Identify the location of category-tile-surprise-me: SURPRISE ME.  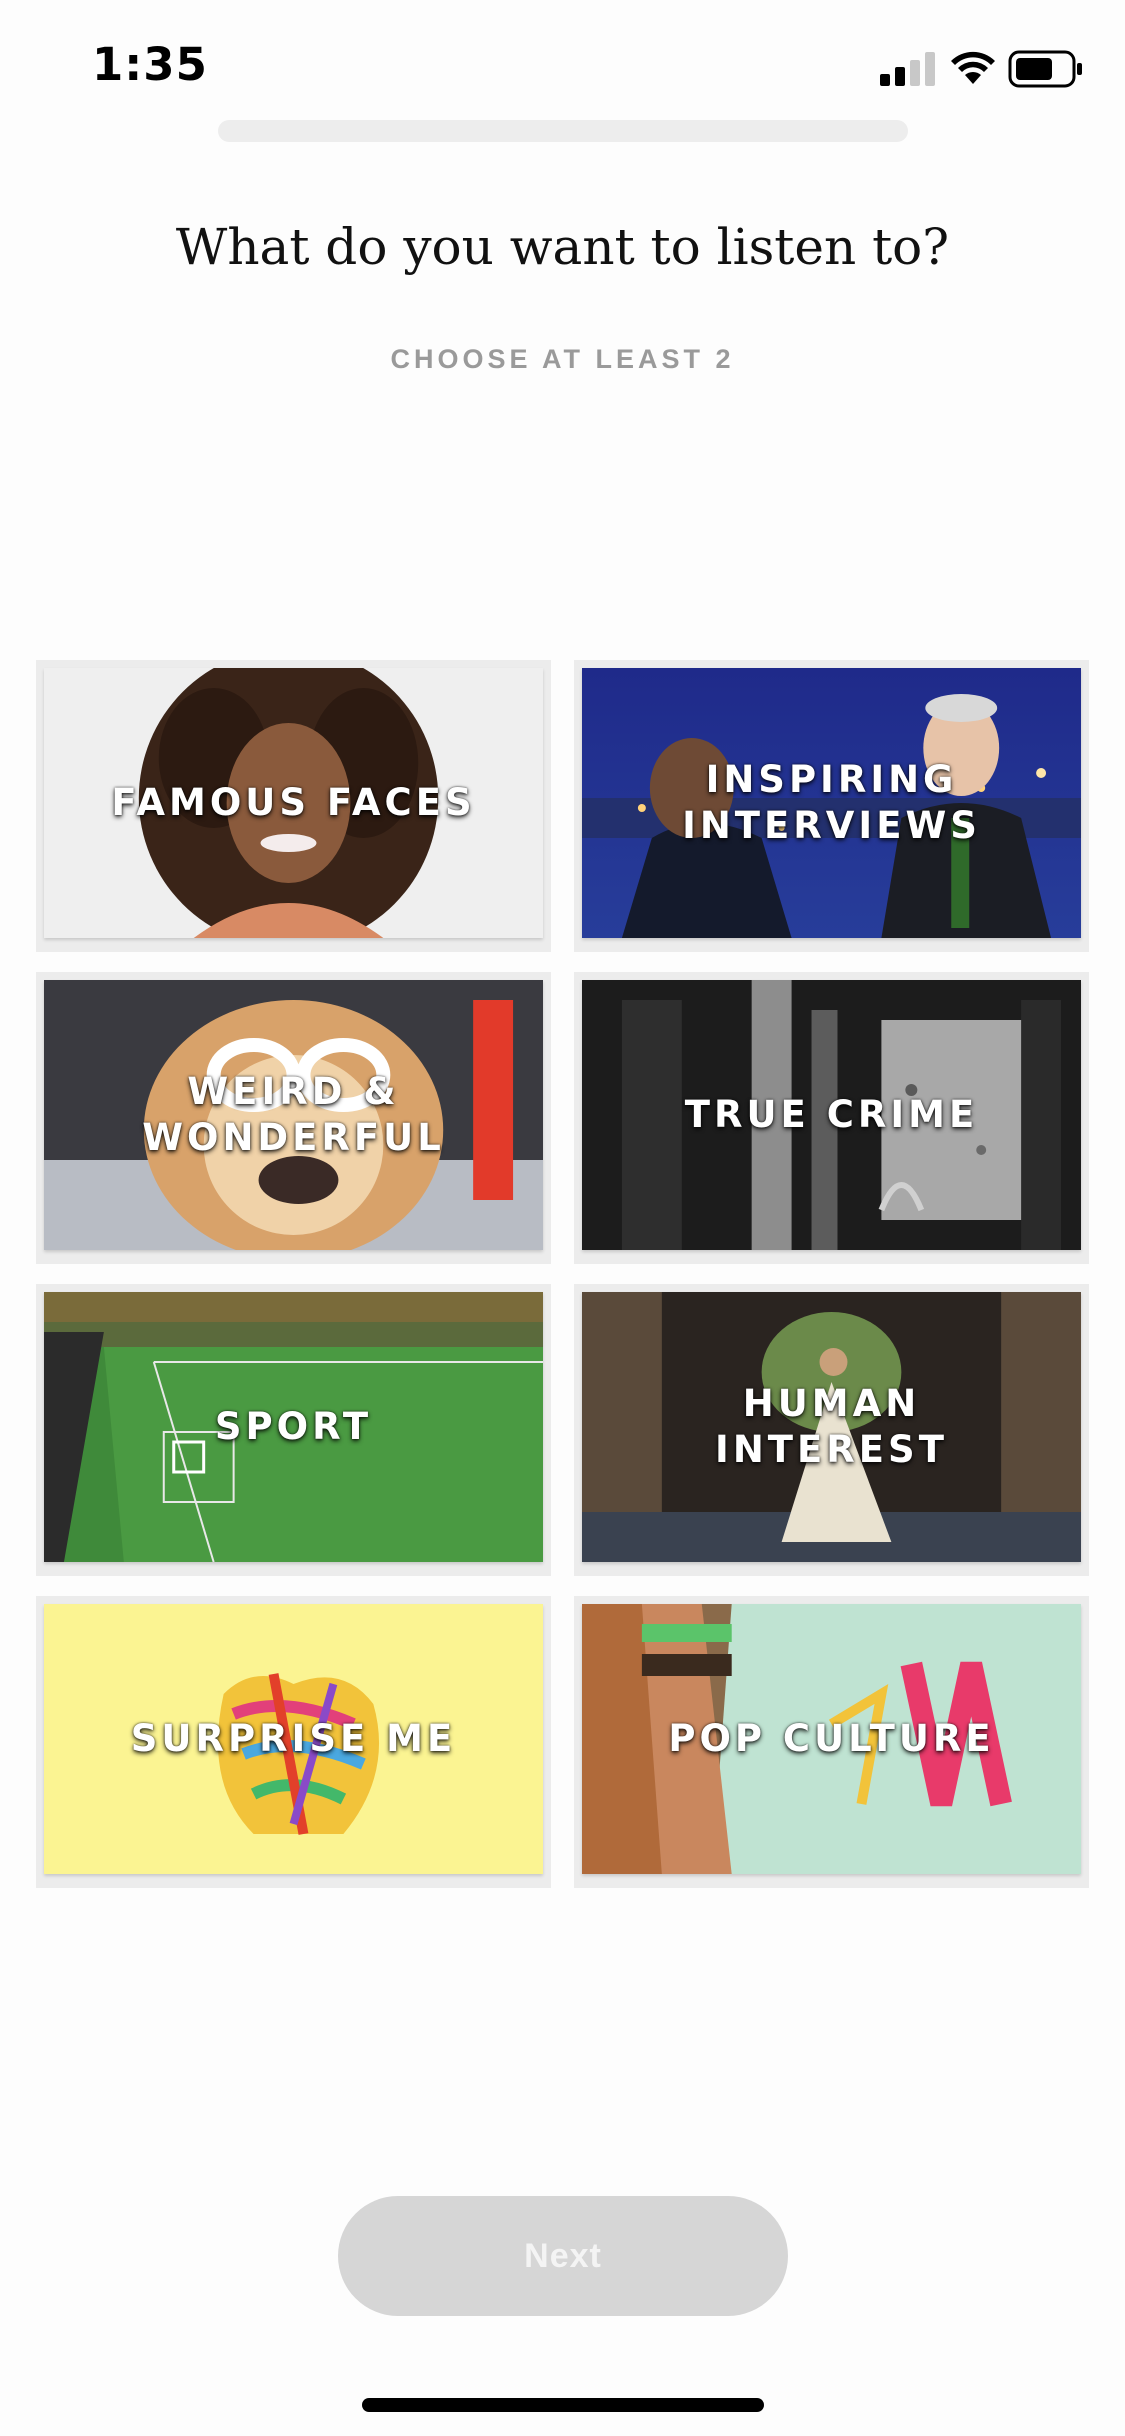
(293, 1742).